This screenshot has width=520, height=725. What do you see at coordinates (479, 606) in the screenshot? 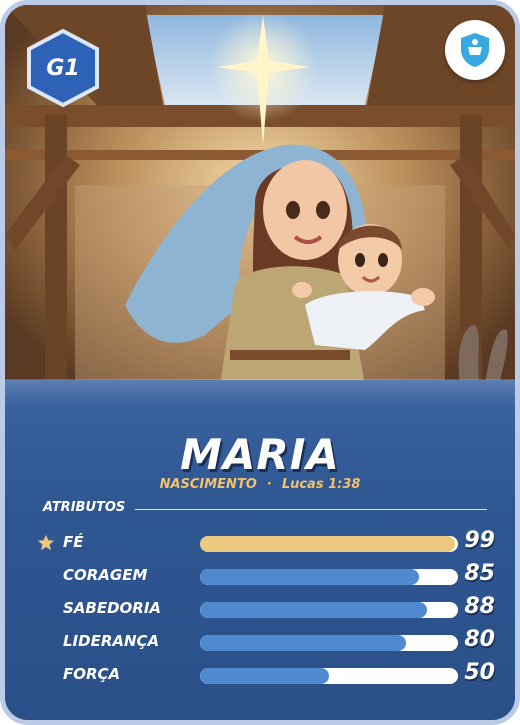
I see `attribute-value: 88` at bounding box center [479, 606].